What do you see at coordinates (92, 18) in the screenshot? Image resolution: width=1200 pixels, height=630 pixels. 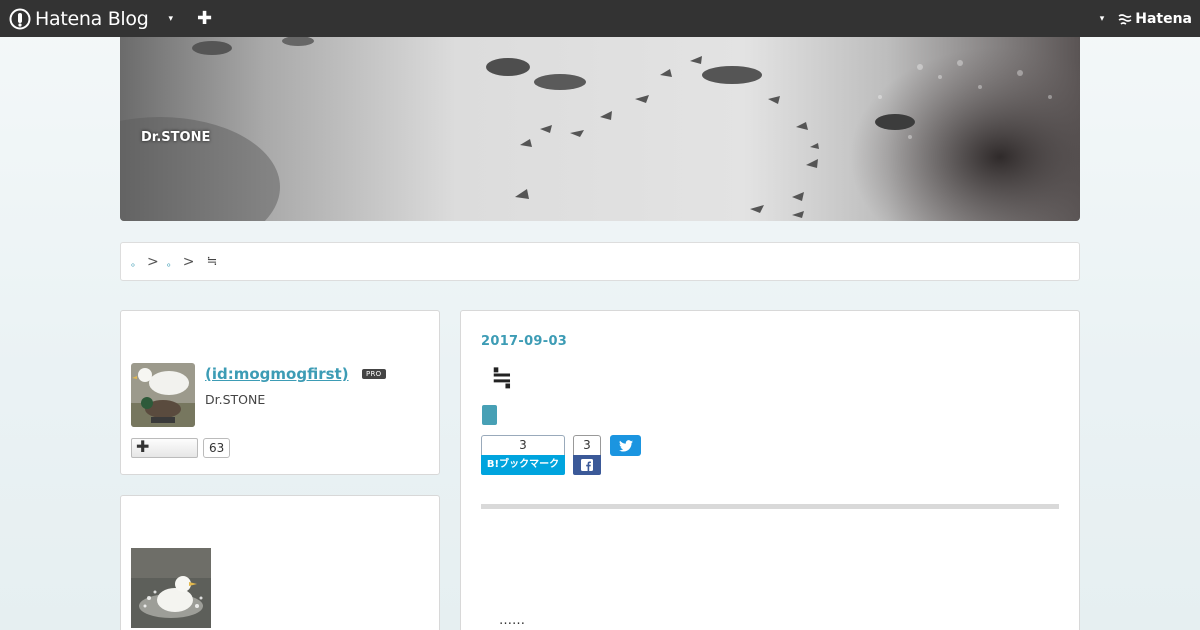 I see `brand-name: Hatena Blog` at bounding box center [92, 18].